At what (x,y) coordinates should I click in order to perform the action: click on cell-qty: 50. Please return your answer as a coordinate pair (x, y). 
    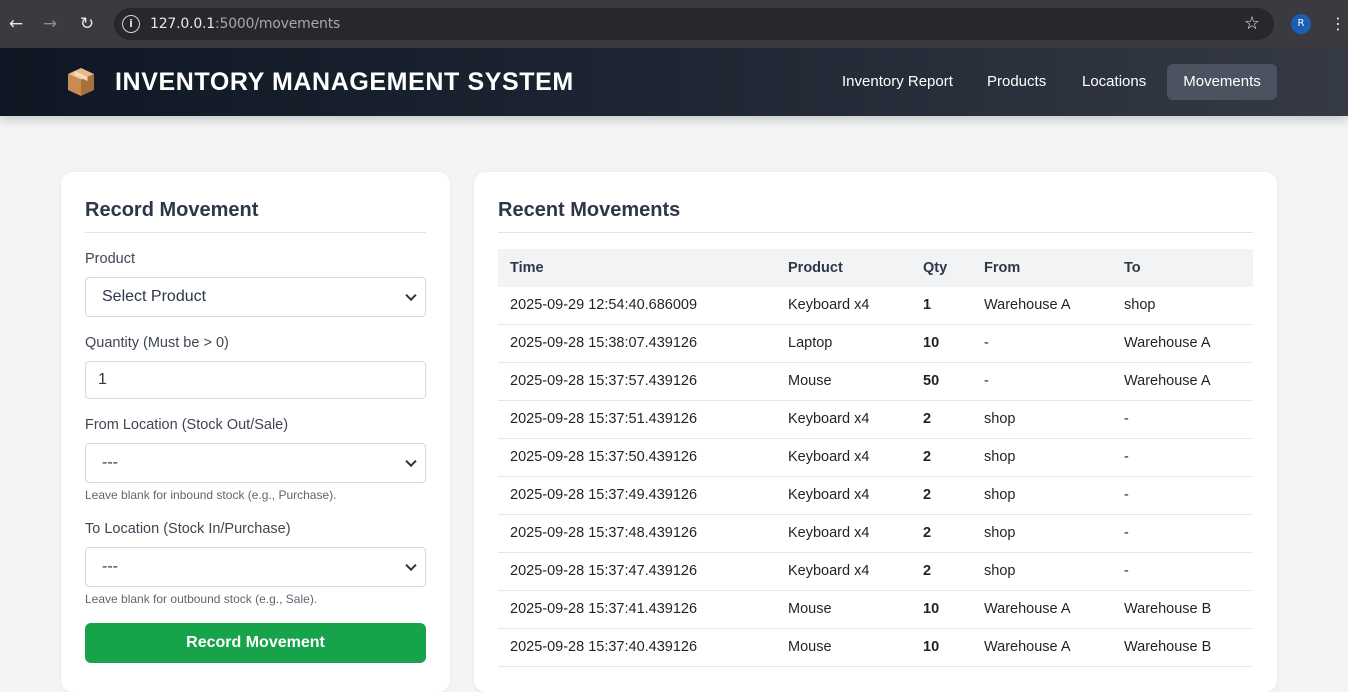
    Looking at the image, I should click on (931, 381).